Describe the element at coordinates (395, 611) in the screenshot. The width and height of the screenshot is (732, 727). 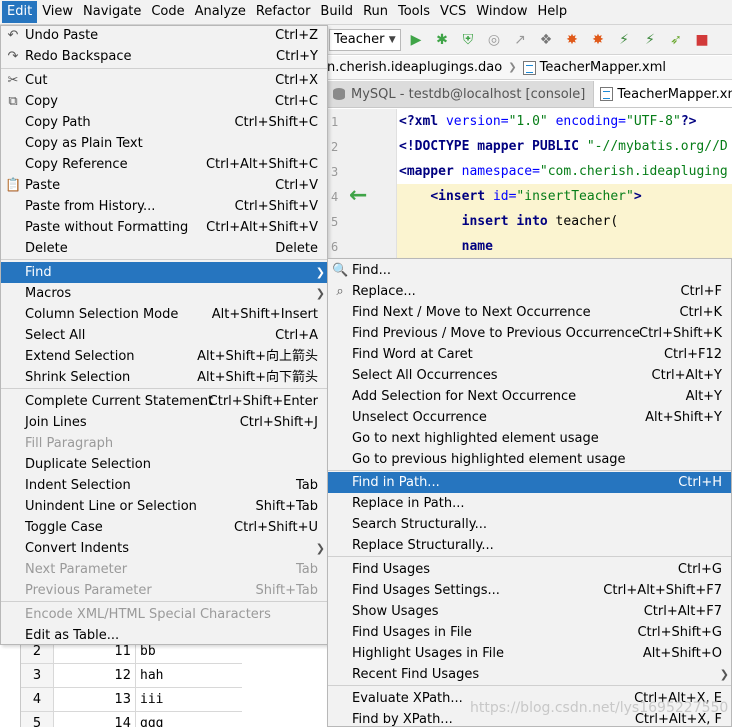
I see `menu-item-label: Show Usages` at that location.